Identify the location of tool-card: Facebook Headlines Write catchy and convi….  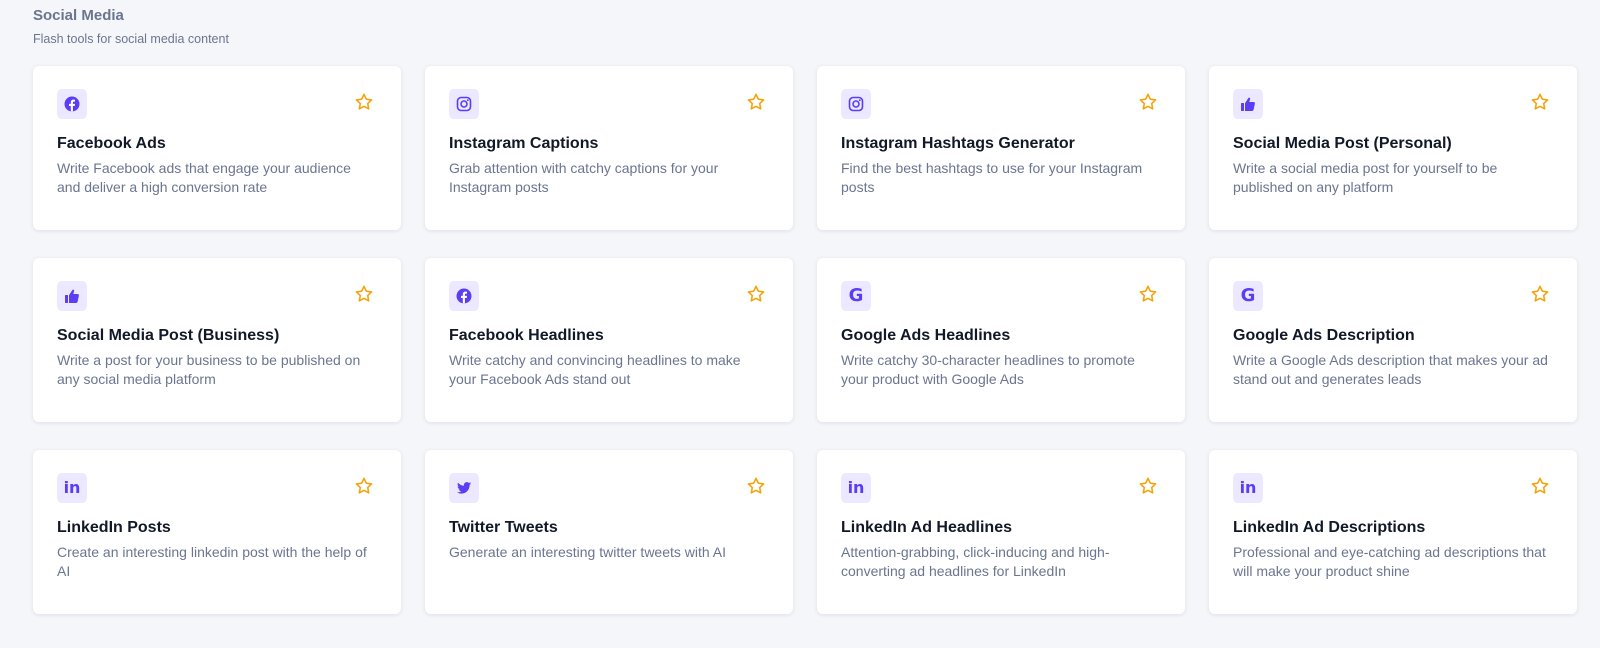
(609, 340).